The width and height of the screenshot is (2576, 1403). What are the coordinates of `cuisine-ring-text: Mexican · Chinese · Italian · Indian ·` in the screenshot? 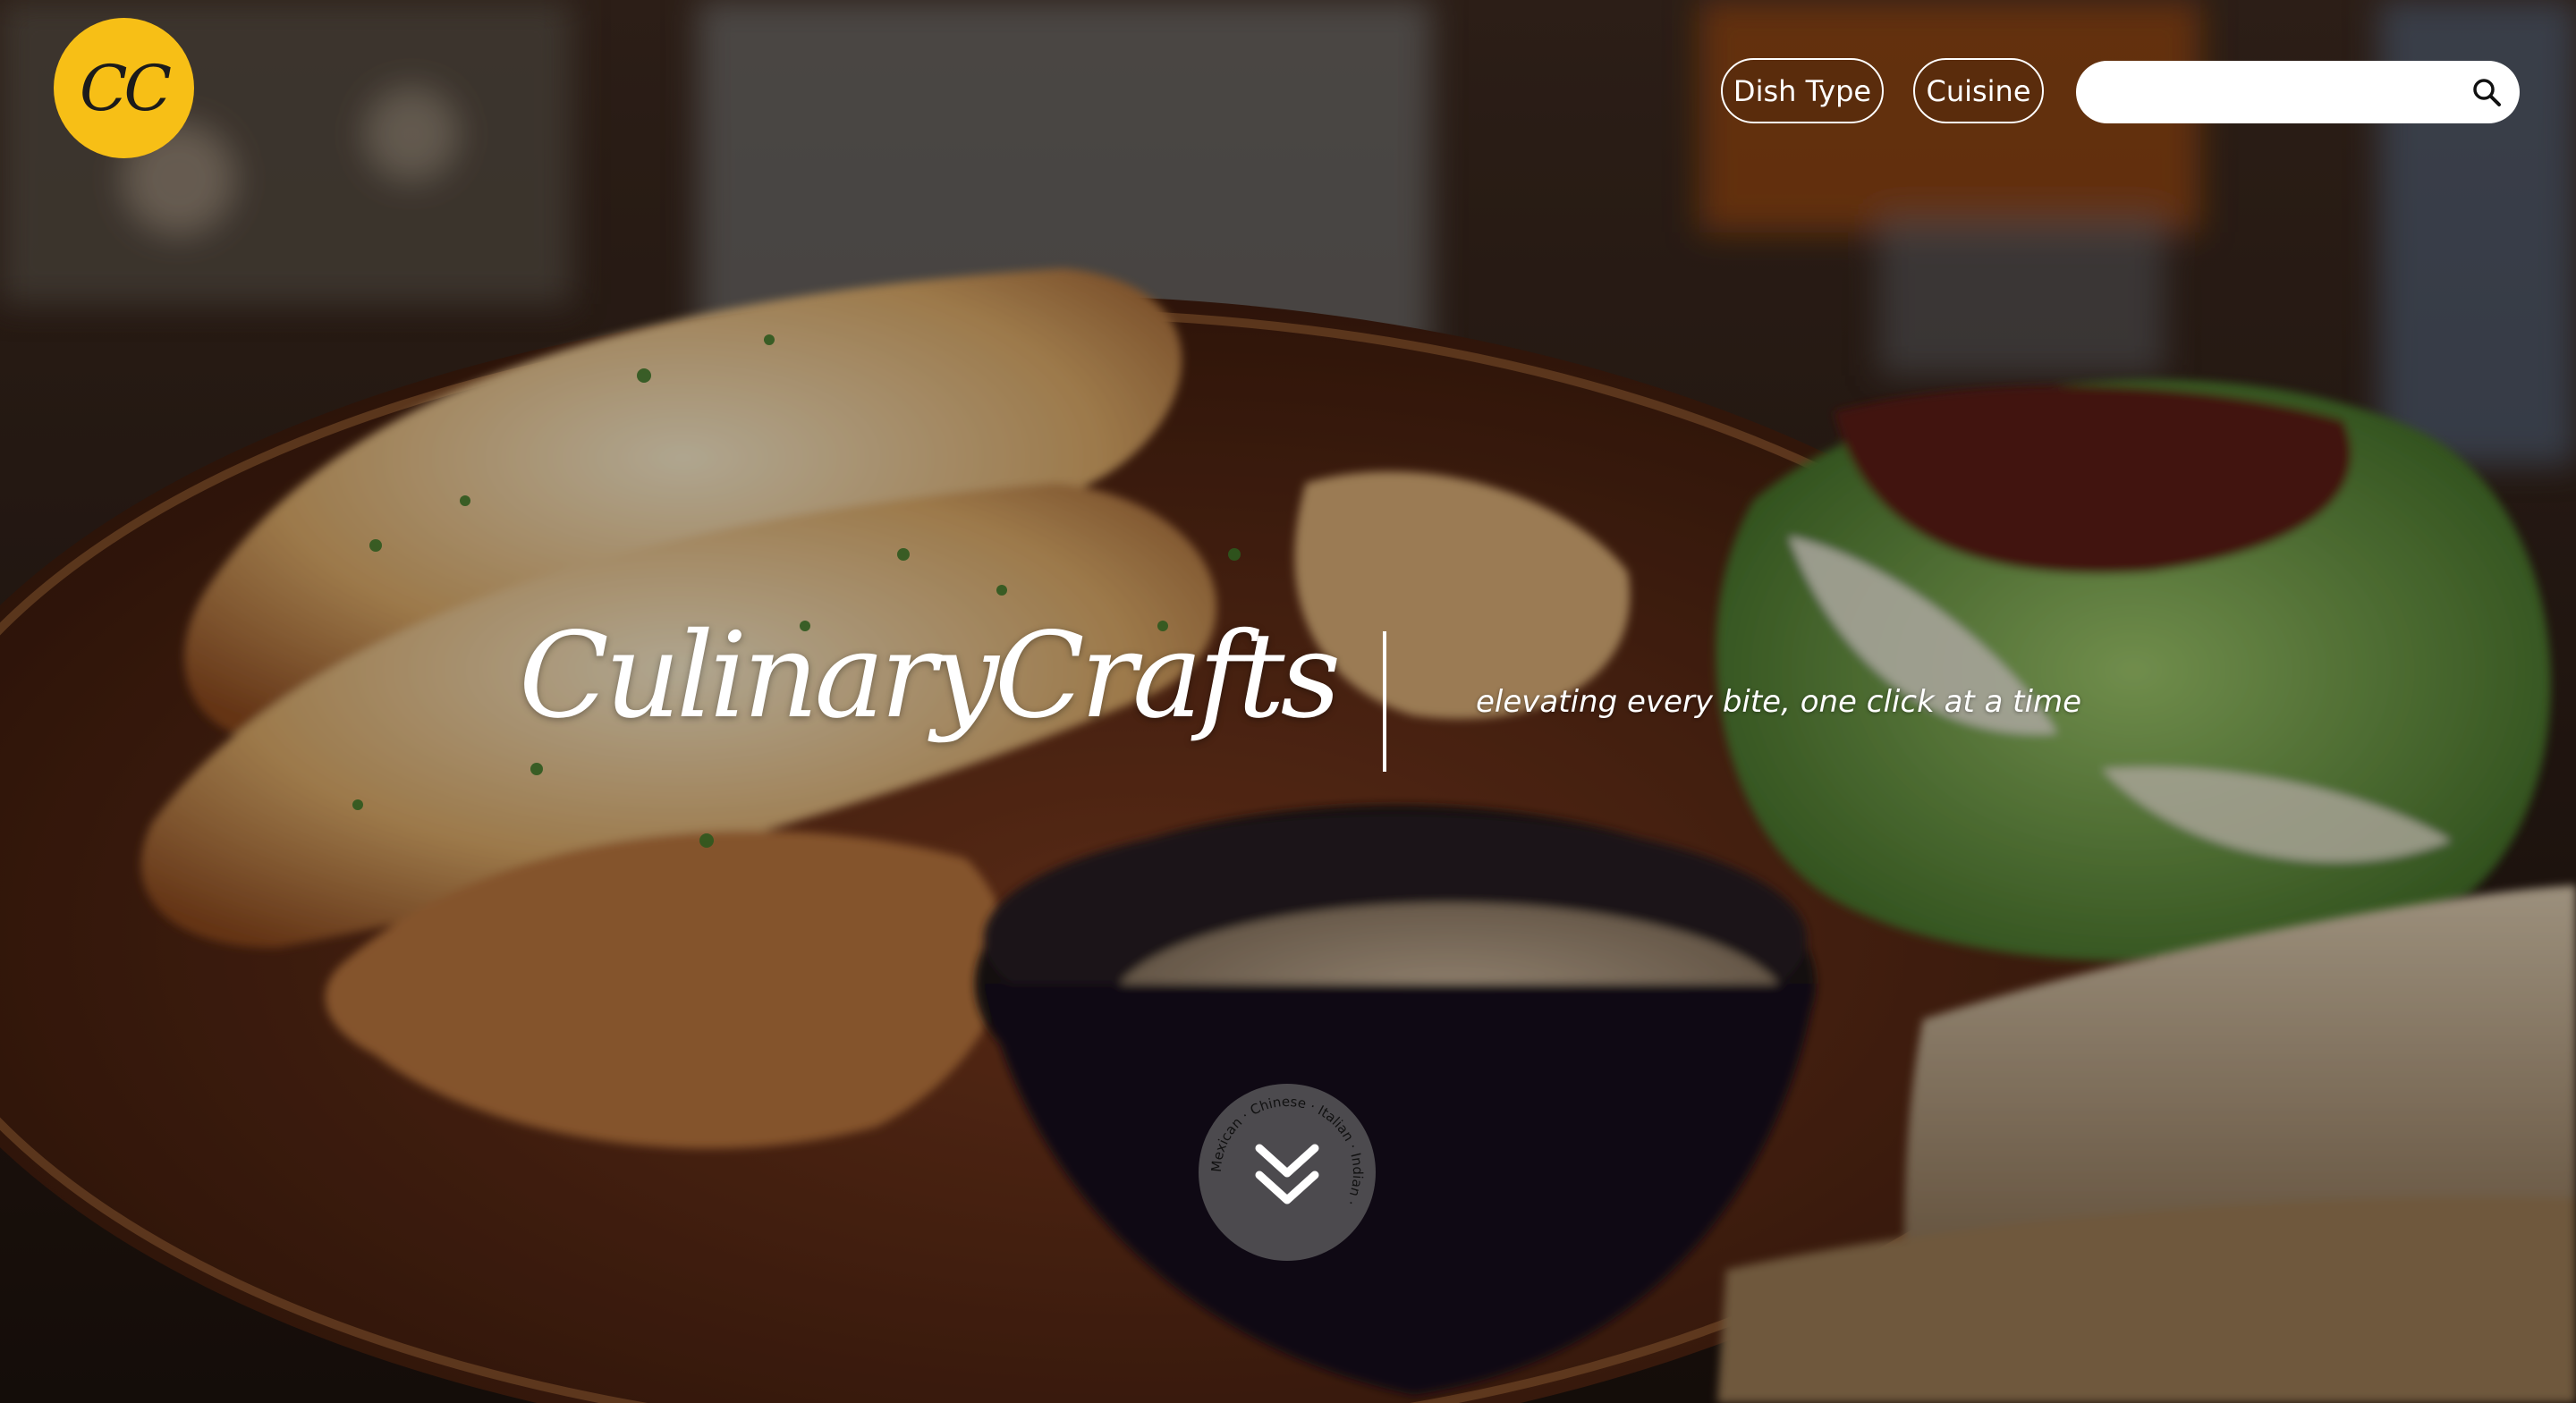 It's located at (1287, 1151).